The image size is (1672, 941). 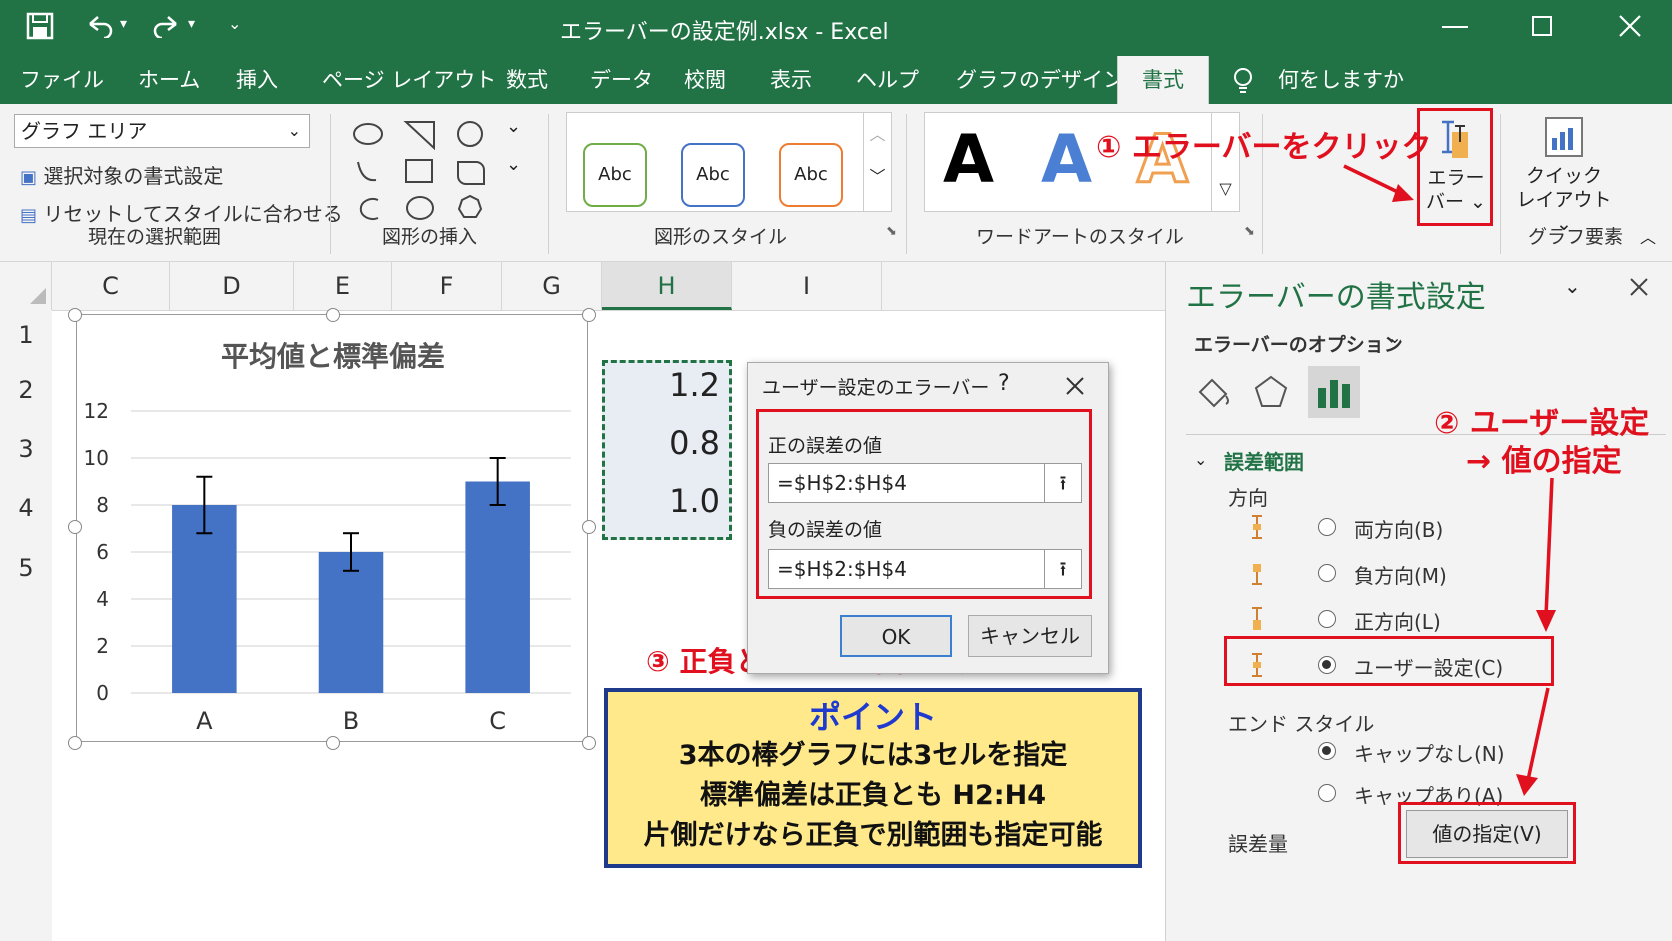 What do you see at coordinates (1639, 287) in the screenshot?
I see `pane-close-icon` at bounding box center [1639, 287].